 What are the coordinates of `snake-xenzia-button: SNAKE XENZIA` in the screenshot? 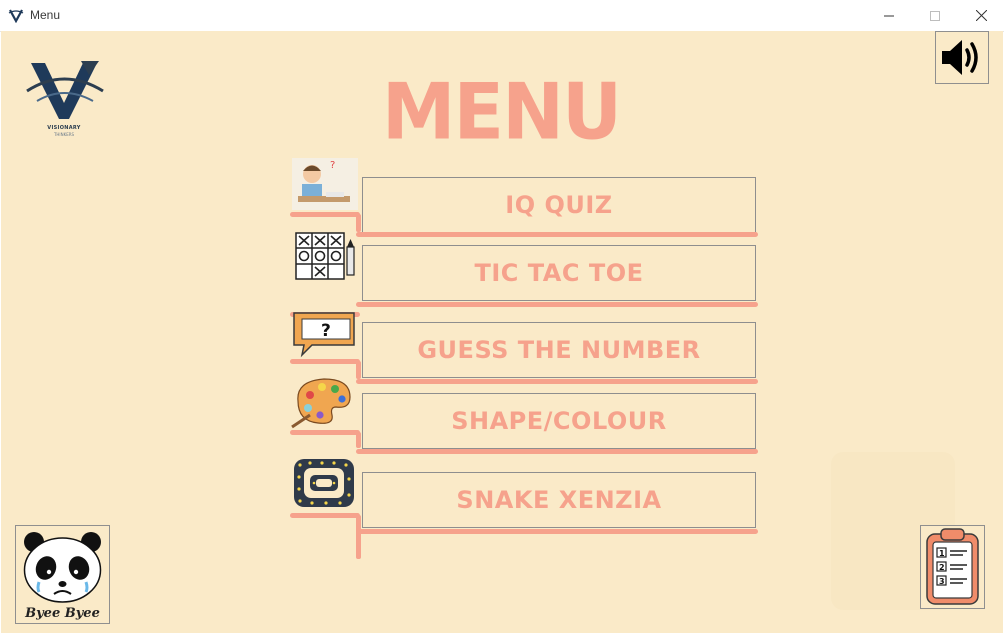 It's located at (559, 500).